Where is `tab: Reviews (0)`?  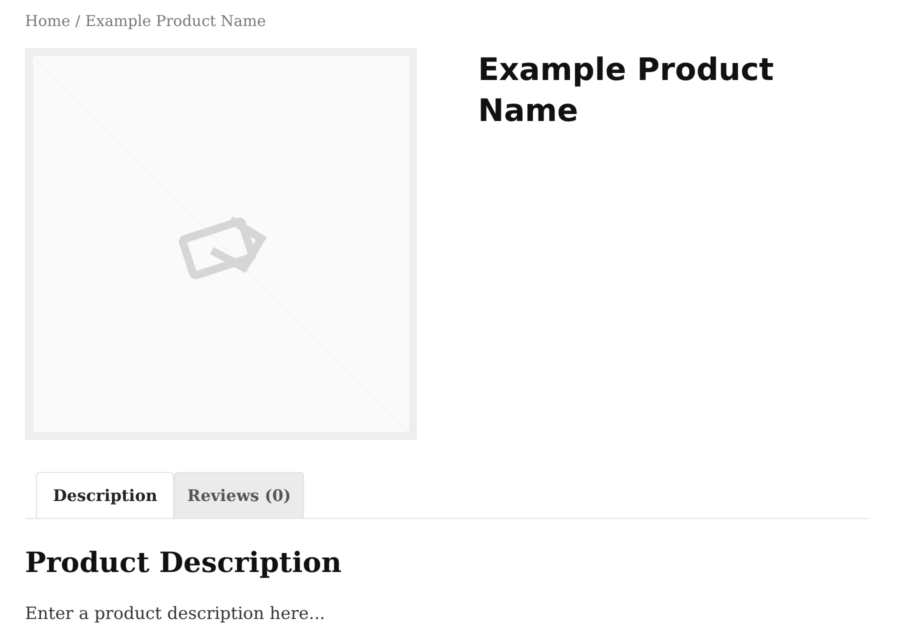 tab: Reviews (0) is located at coordinates (239, 495).